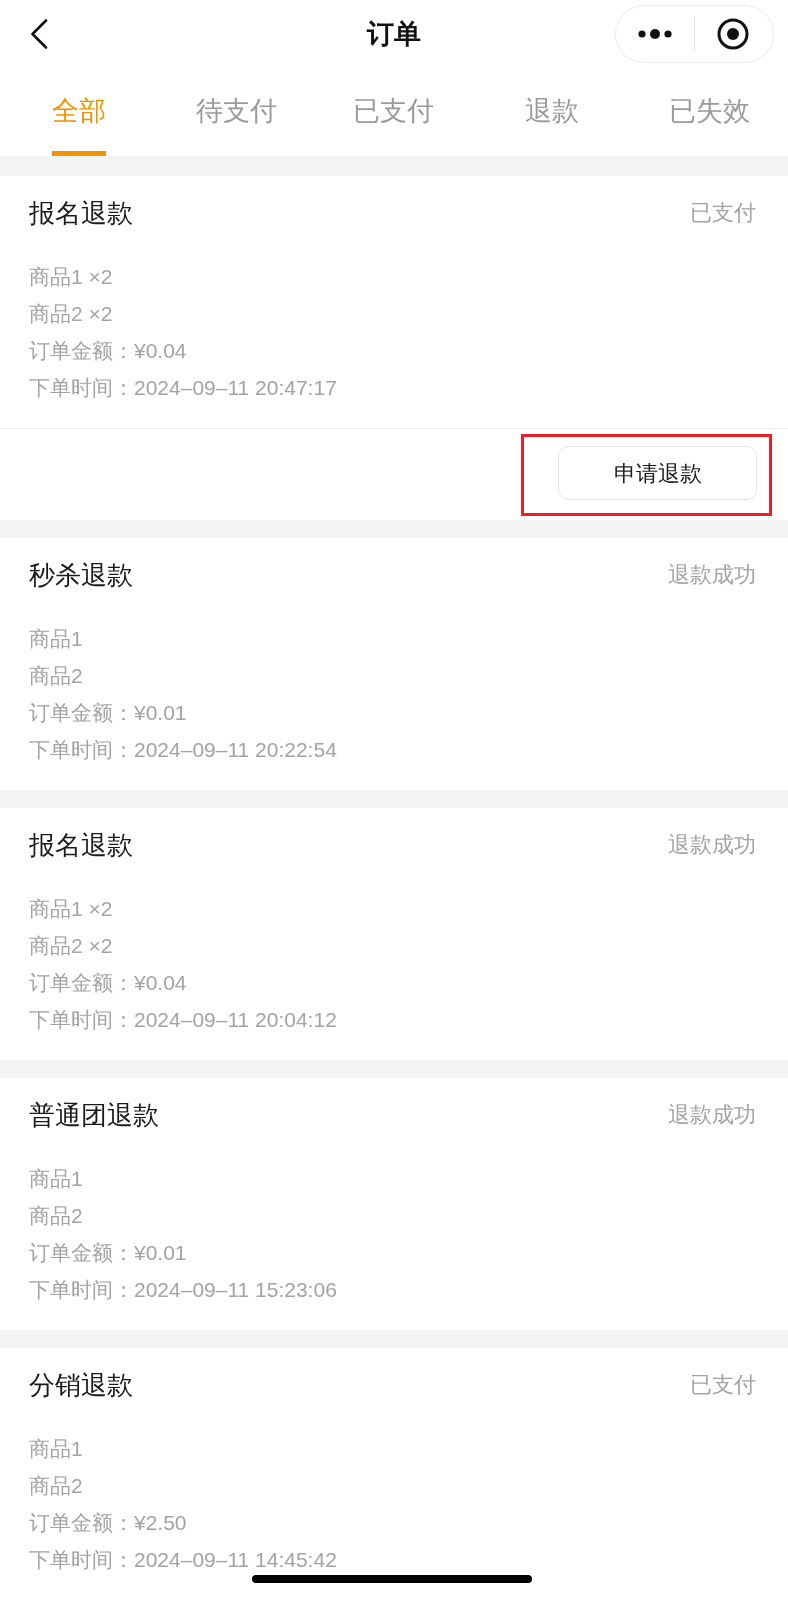 The width and height of the screenshot is (788, 1600). What do you see at coordinates (183, 388) in the screenshot?
I see `order-time: 下单时间：2024–09–11 20:47:17` at bounding box center [183, 388].